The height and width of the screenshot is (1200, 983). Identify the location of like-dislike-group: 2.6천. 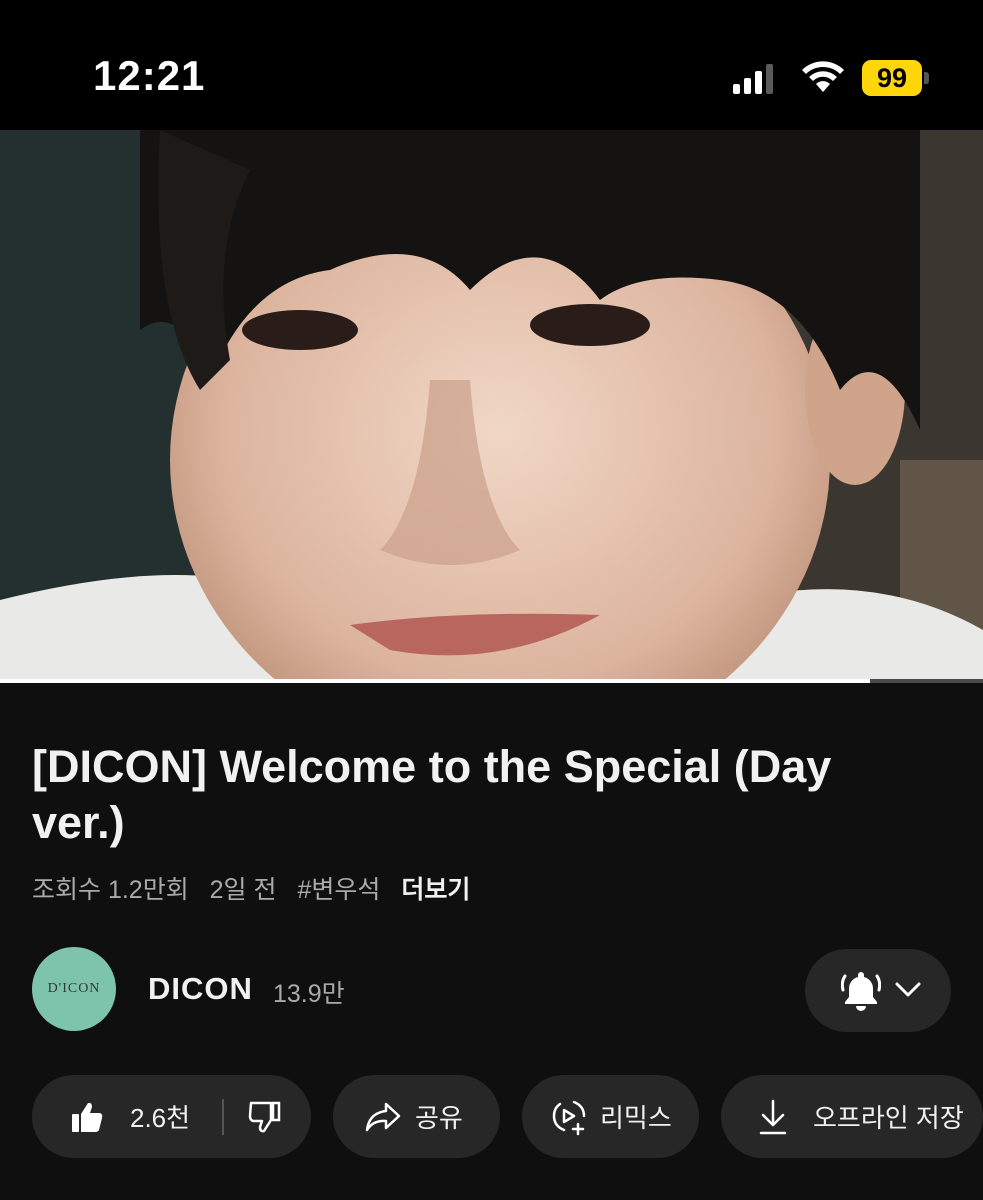
(171, 1116).